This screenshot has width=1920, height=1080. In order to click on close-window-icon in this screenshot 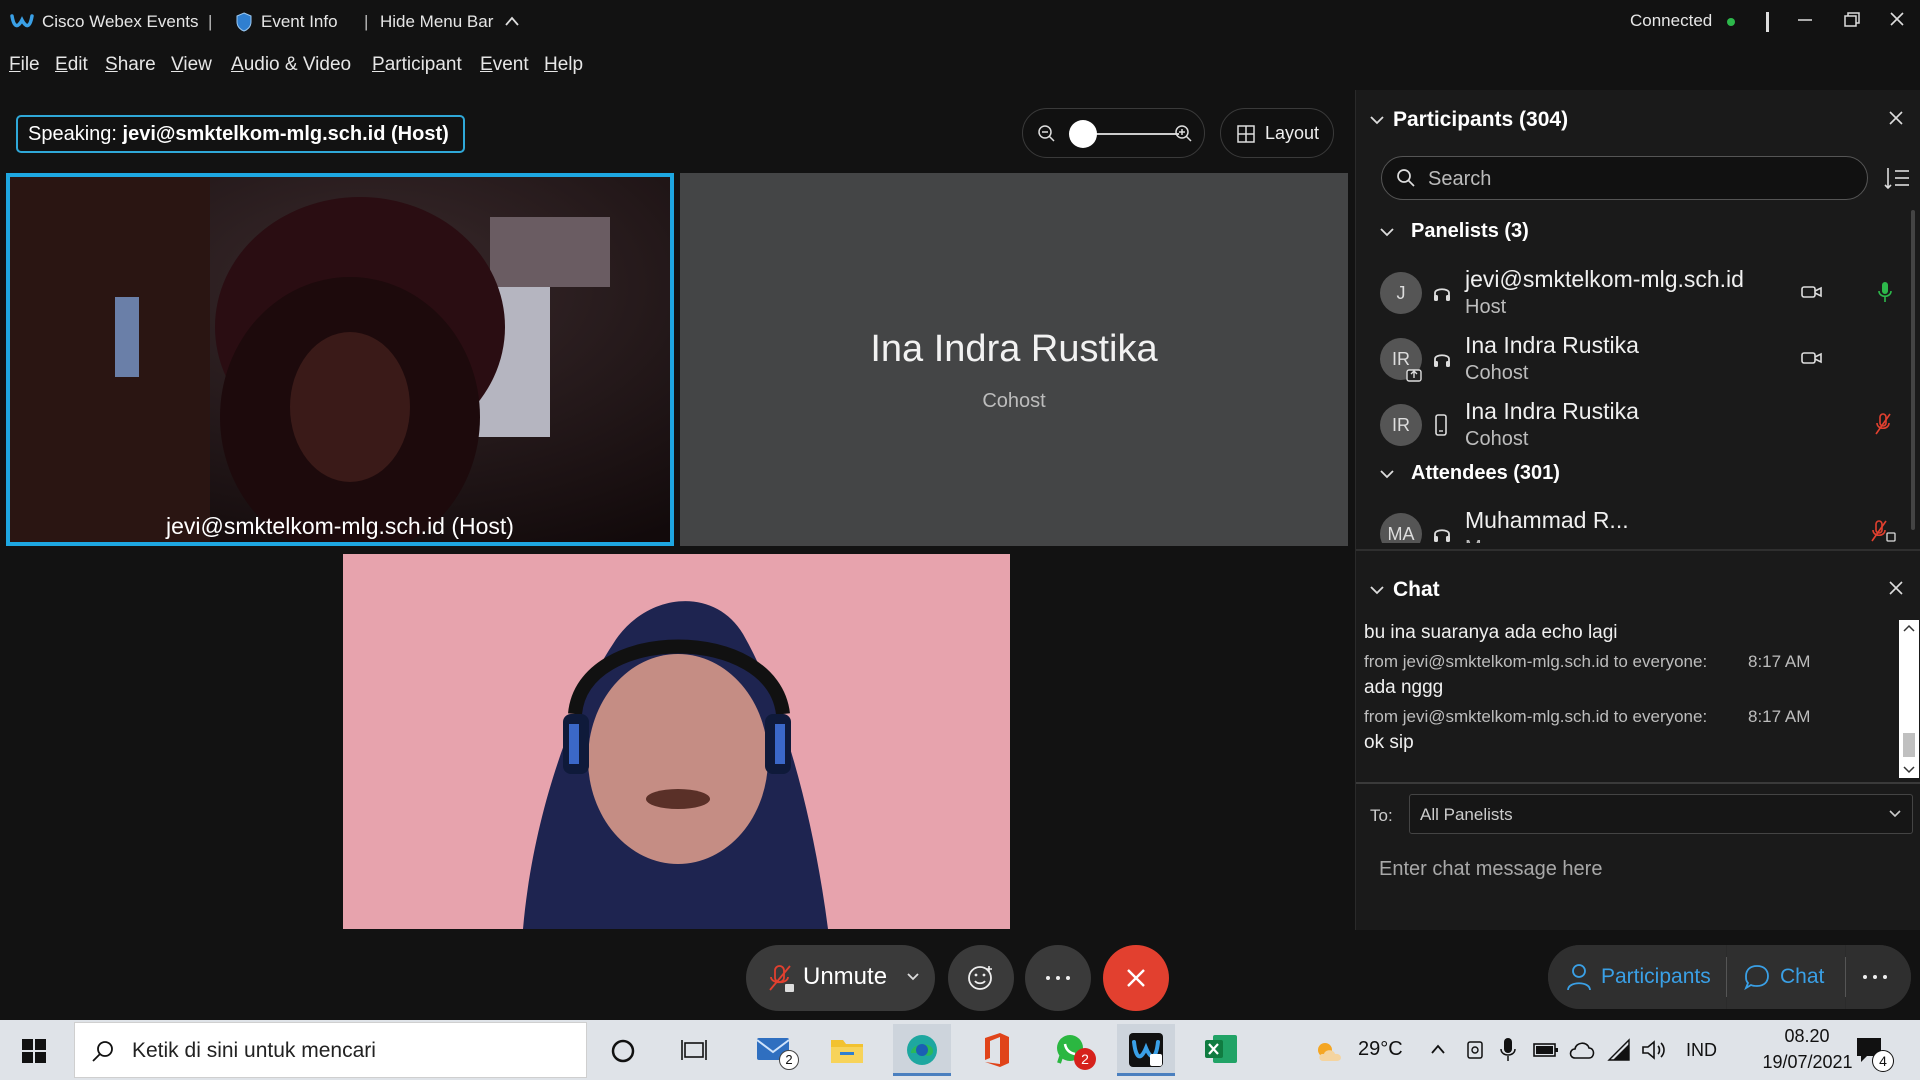, I will do `click(1897, 20)`.